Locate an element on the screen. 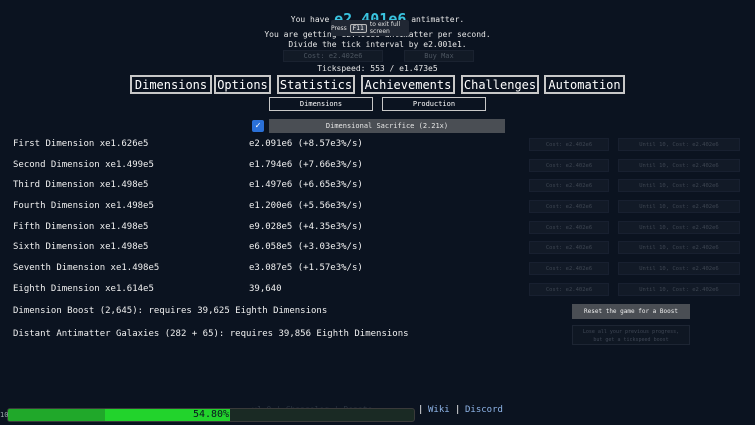  progress-percent: 54.80% is located at coordinates (211, 414).